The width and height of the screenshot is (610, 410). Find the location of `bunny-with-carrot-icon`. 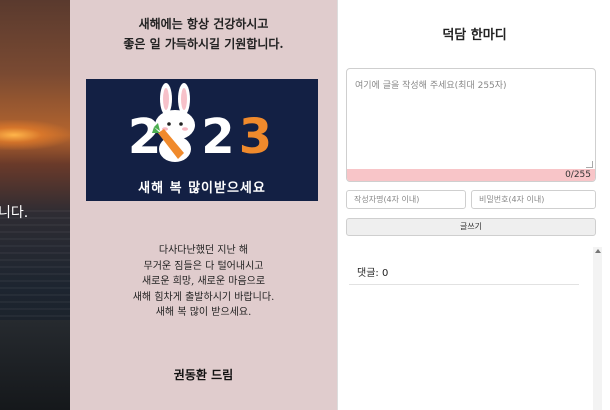

bunny-with-carrot-icon is located at coordinates (173, 122).